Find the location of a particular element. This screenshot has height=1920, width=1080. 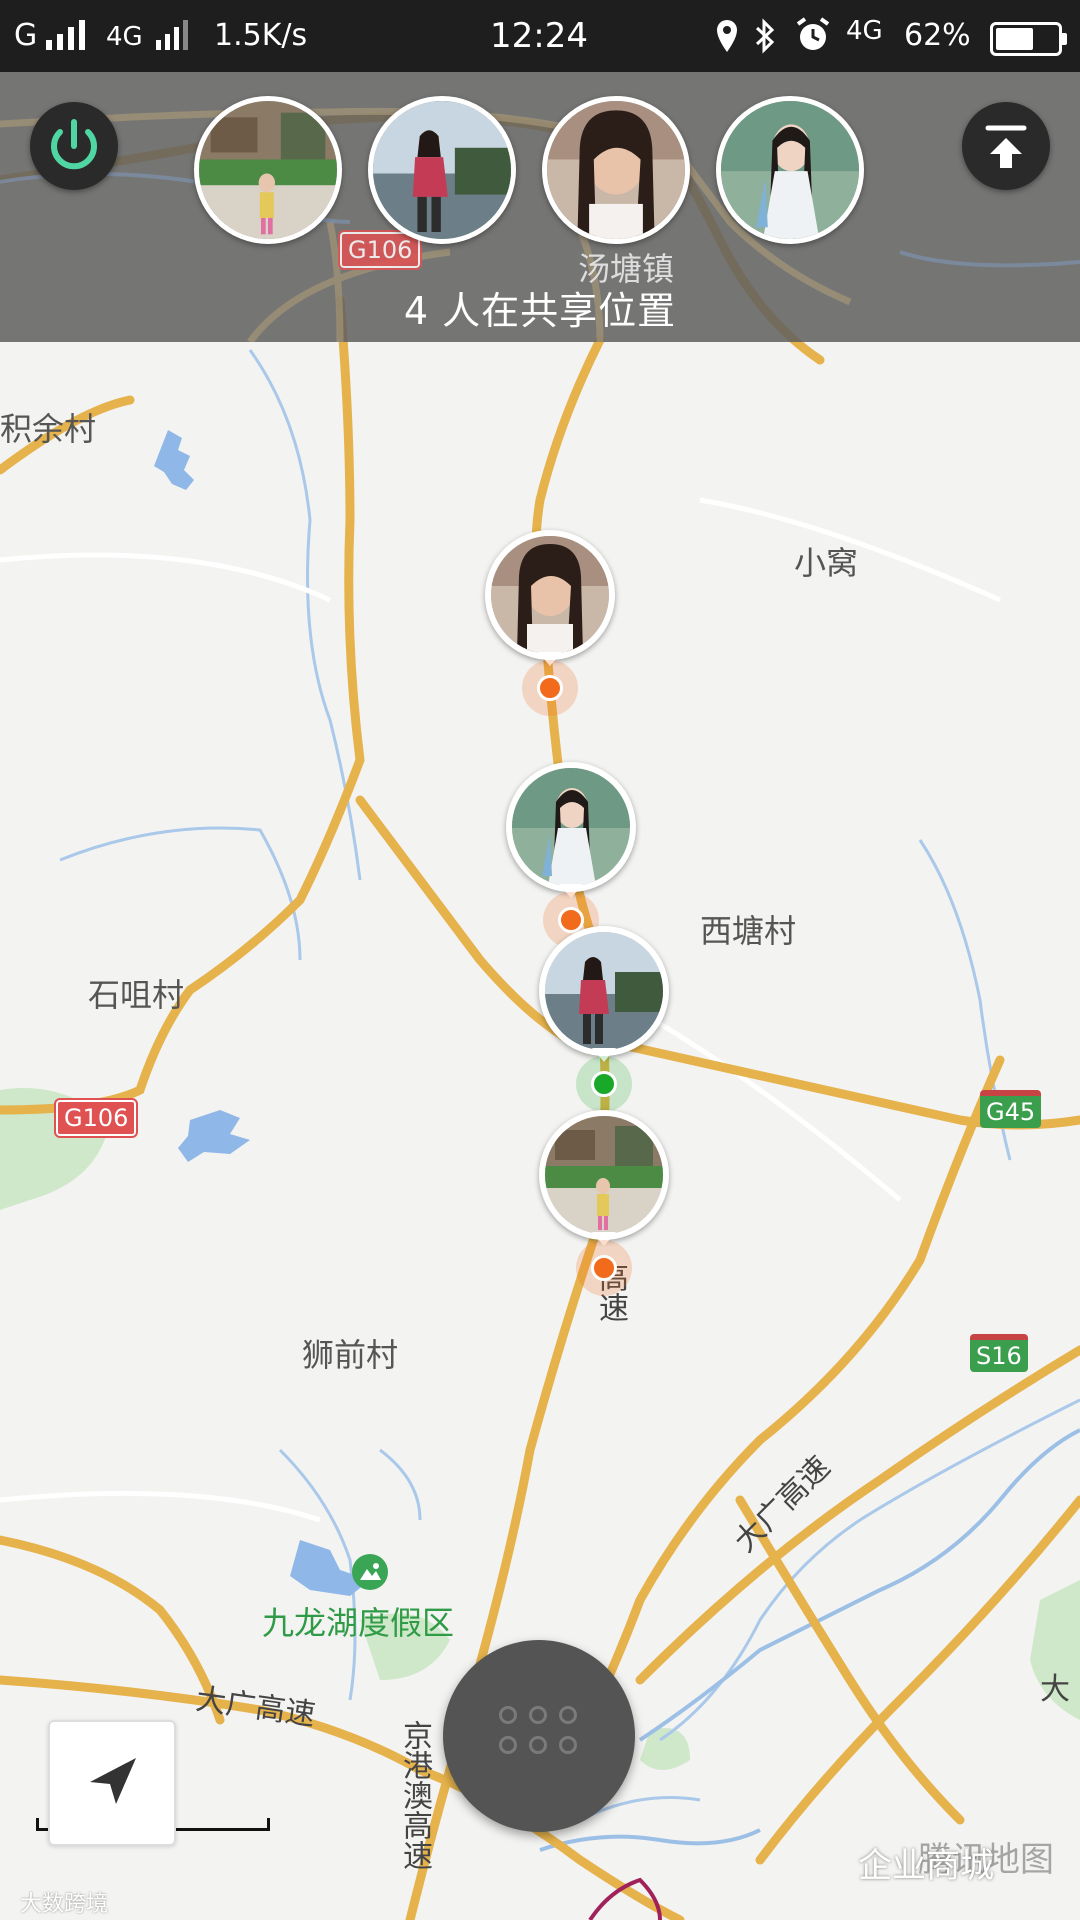

menu-button is located at coordinates (539, 1736).